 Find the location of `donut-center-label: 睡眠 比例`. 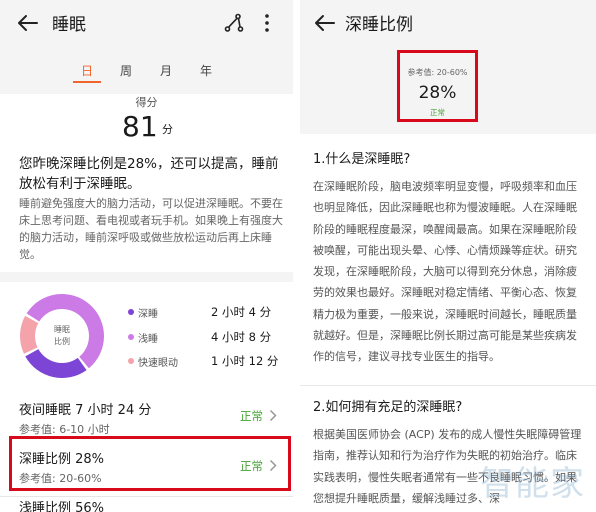

donut-center-label: 睡眠 比例 is located at coordinates (62, 336).